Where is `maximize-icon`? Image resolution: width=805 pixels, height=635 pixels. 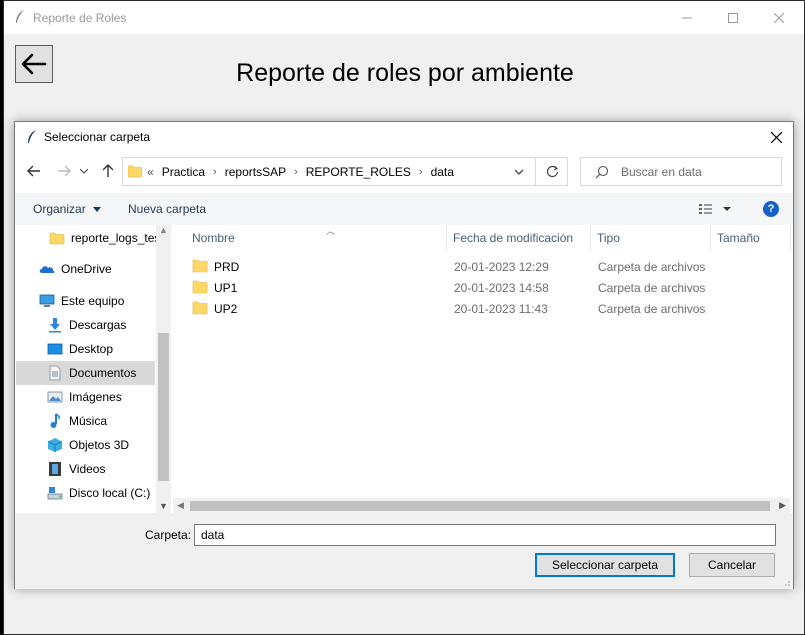 maximize-icon is located at coordinates (733, 17).